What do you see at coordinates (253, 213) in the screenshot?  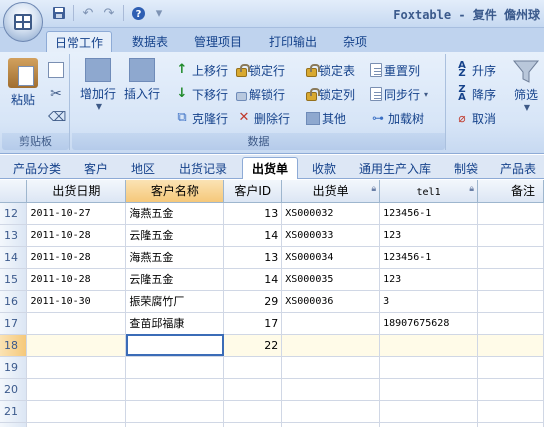 I see `cell-id: 13` at bounding box center [253, 213].